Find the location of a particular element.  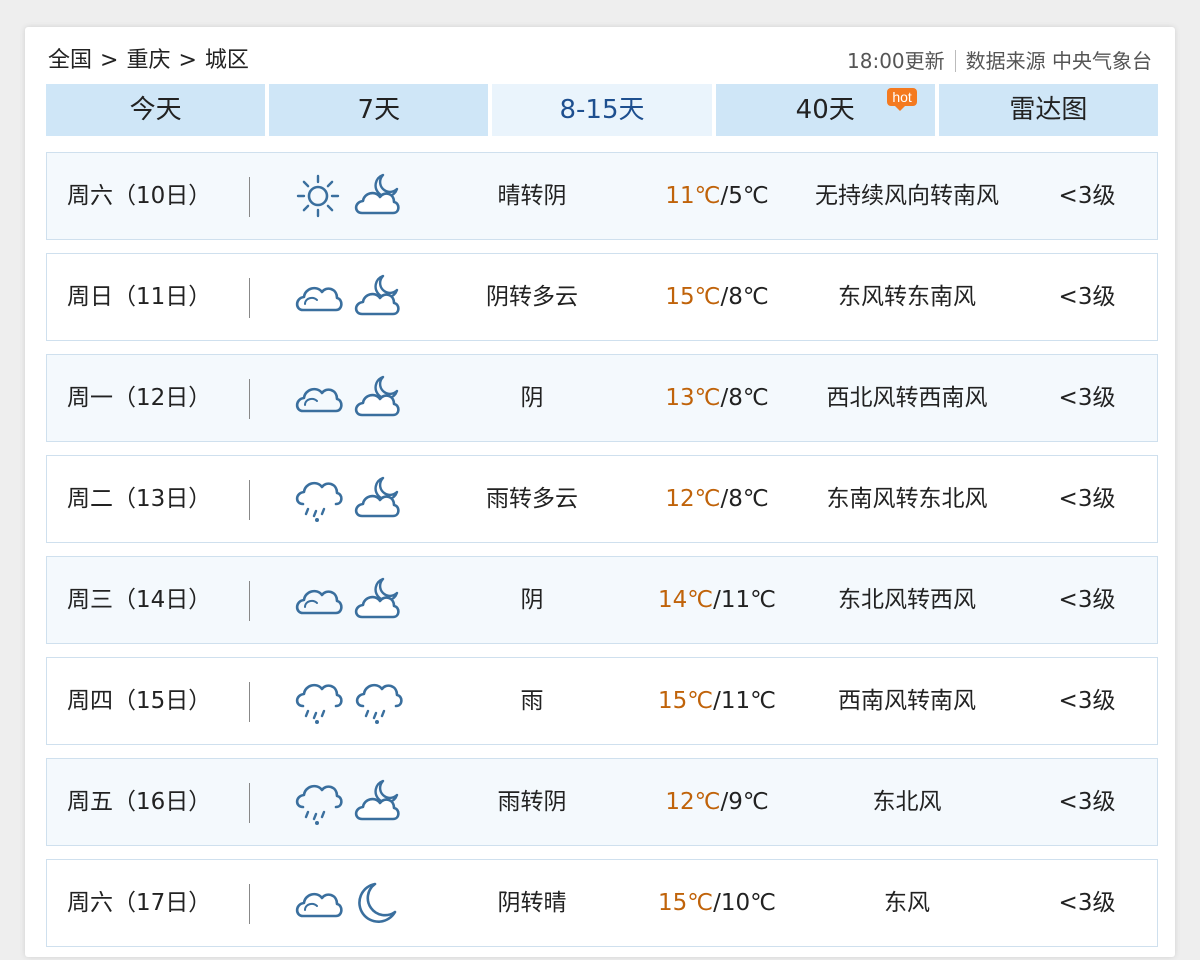

forecast-date: 周四（15日） is located at coordinates (139, 701).